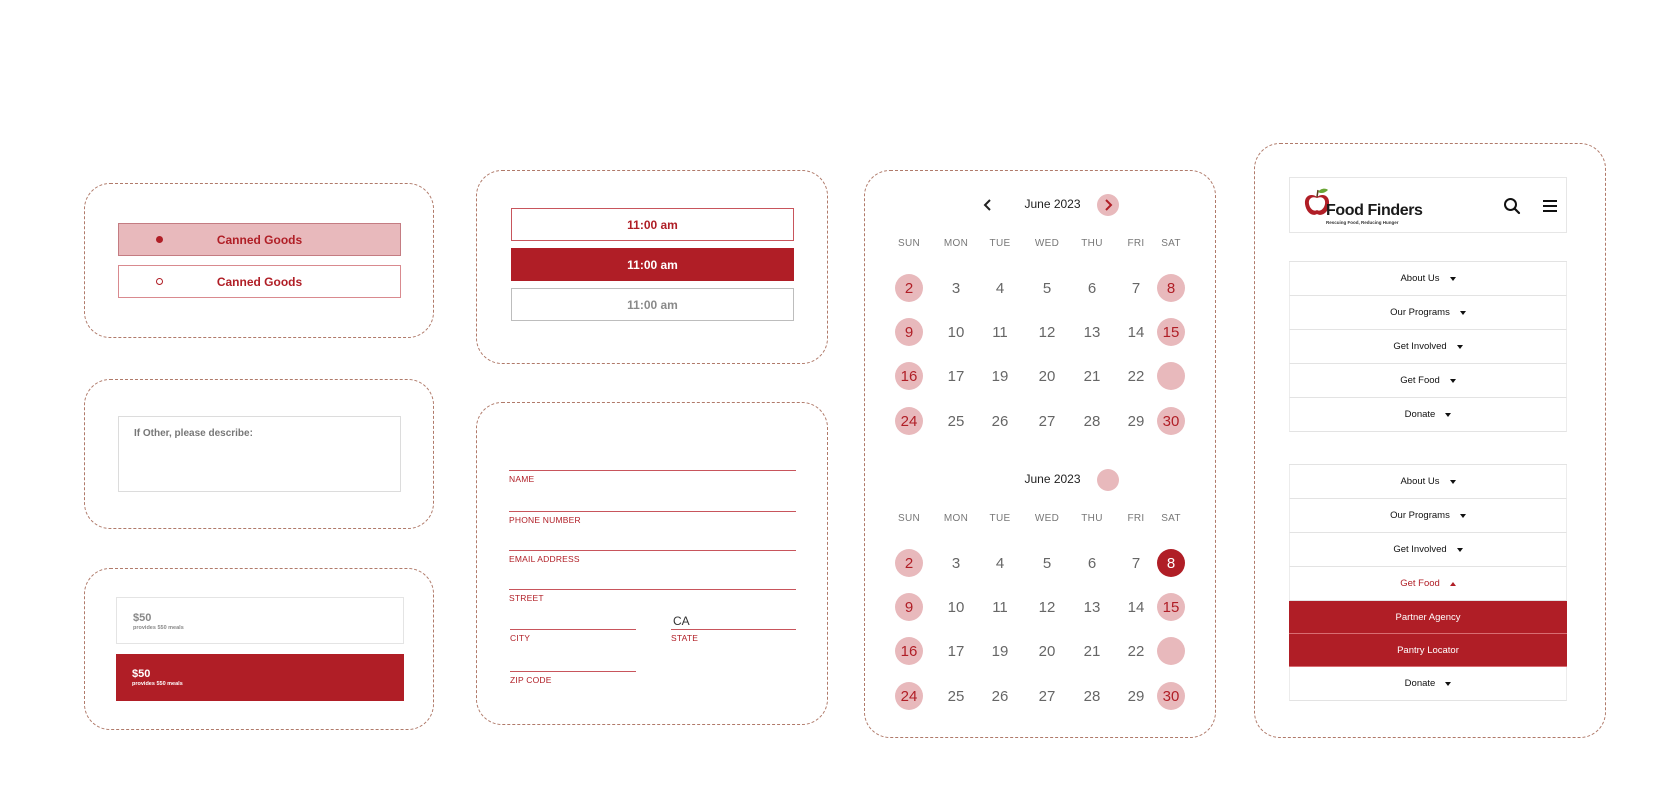  Describe the element at coordinates (652, 582) in the screenshot. I see `street-field` at that location.